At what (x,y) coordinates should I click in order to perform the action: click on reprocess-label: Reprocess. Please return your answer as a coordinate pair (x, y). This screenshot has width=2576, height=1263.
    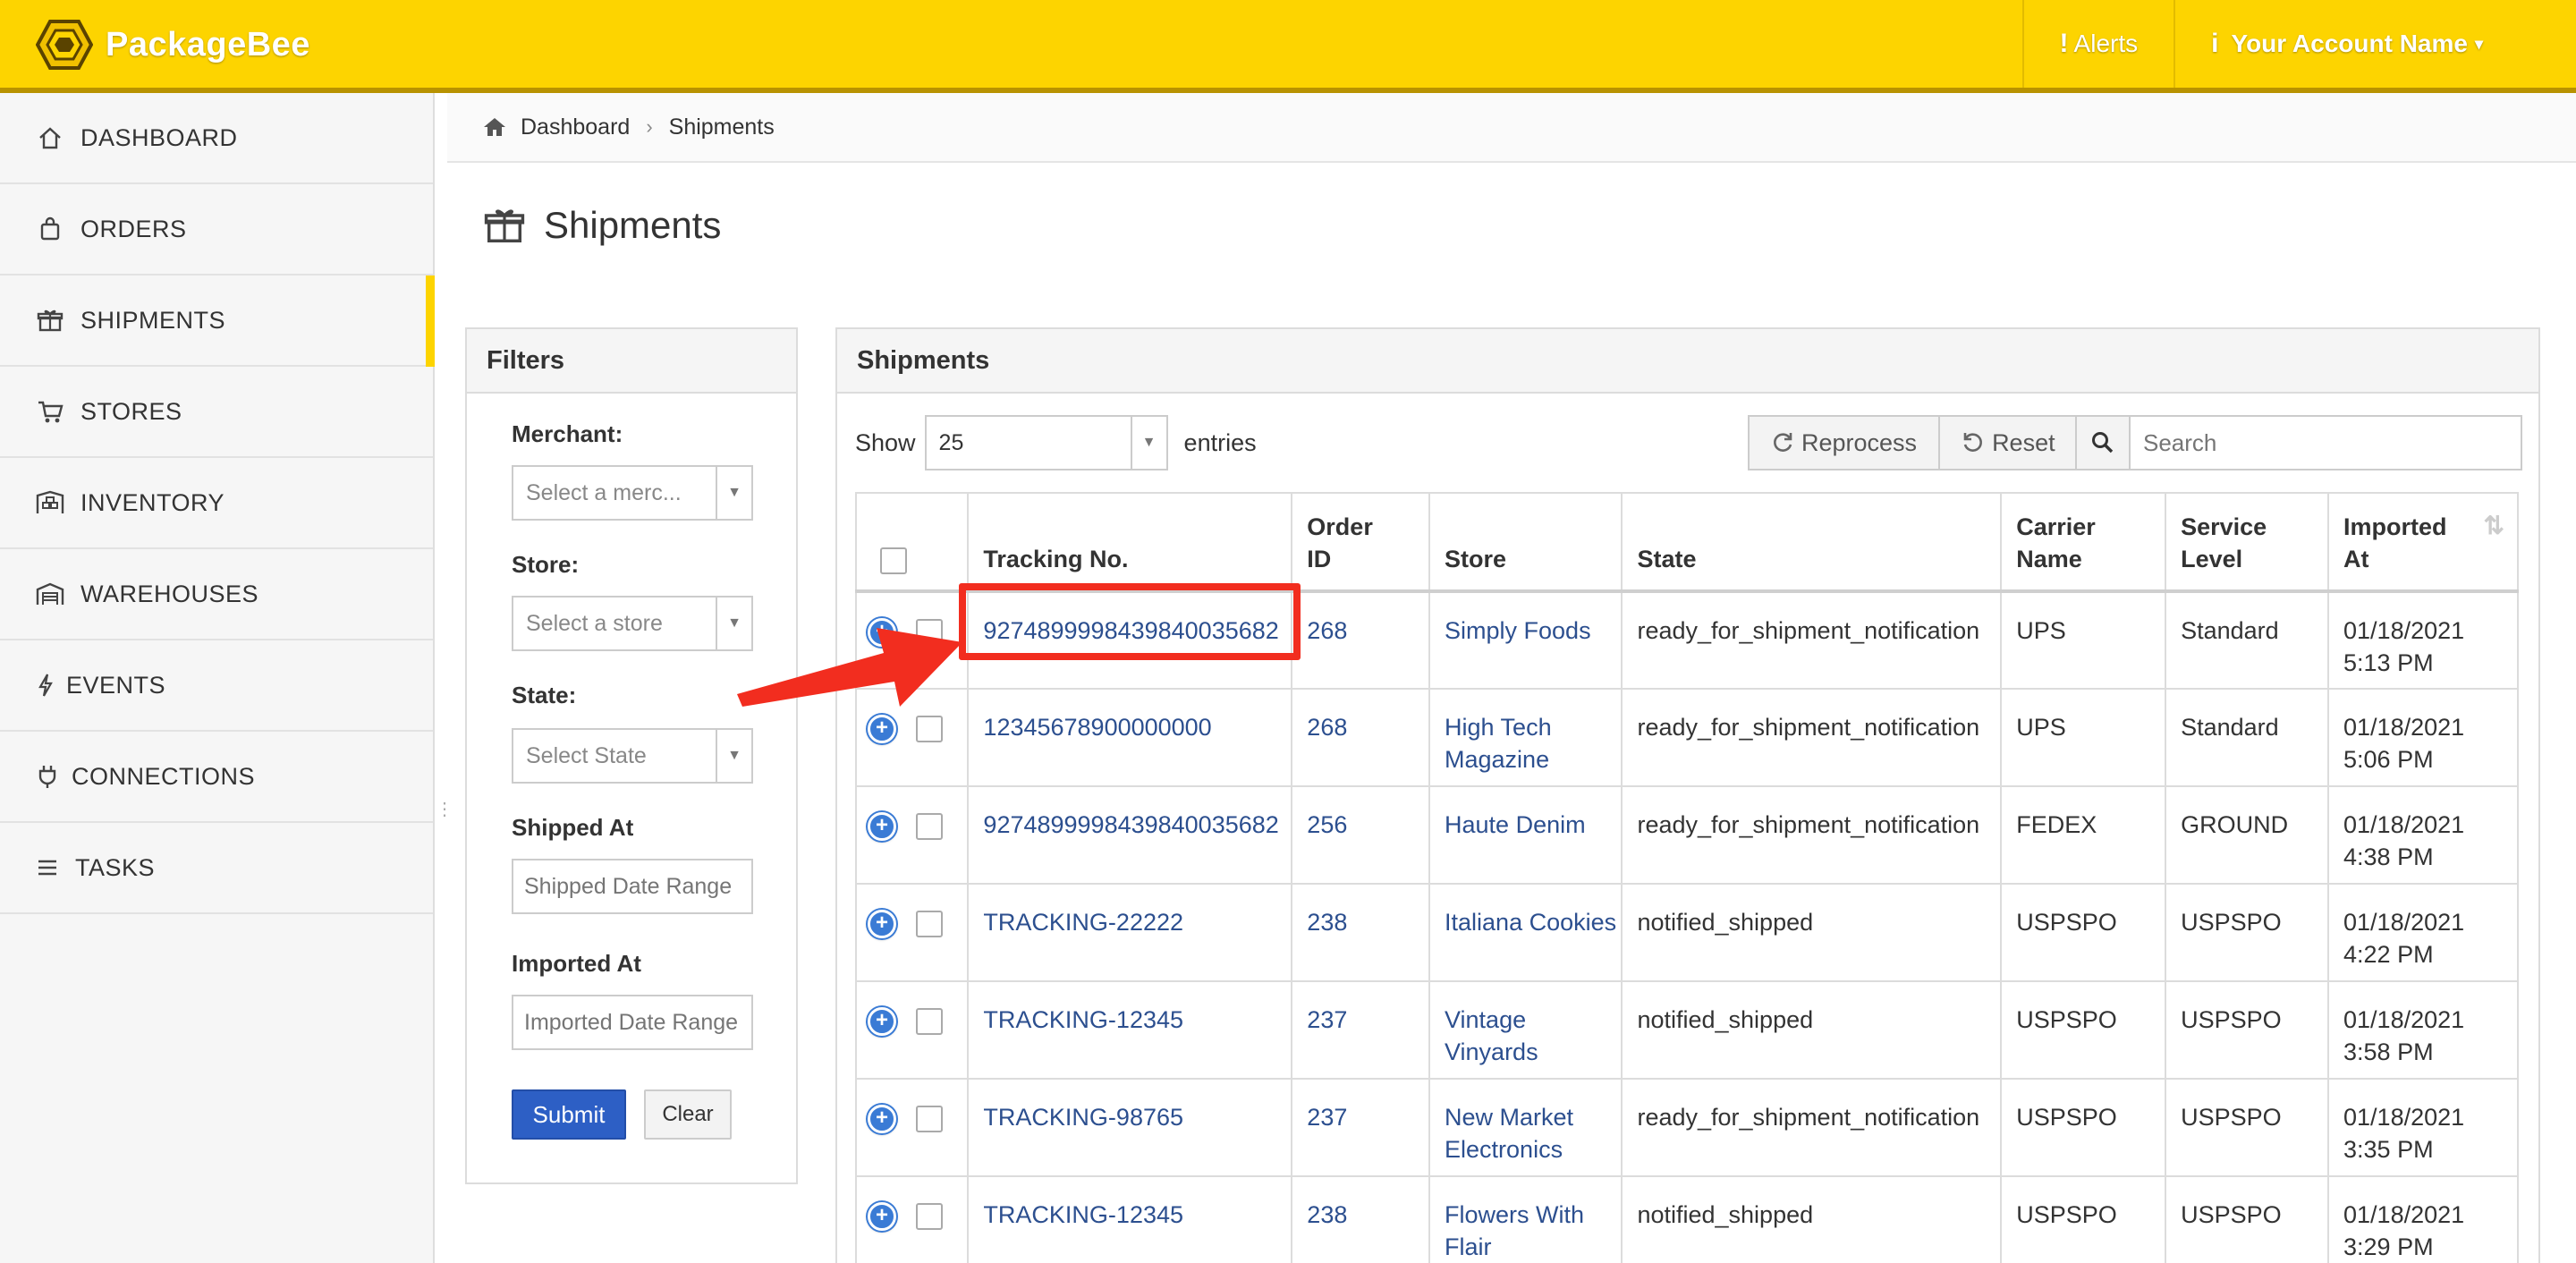
    Looking at the image, I should click on (1859, 442).